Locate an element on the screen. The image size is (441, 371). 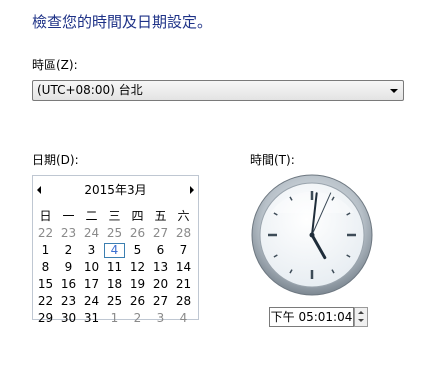
calendar-day: 10 is located at coordinates (91, 267).